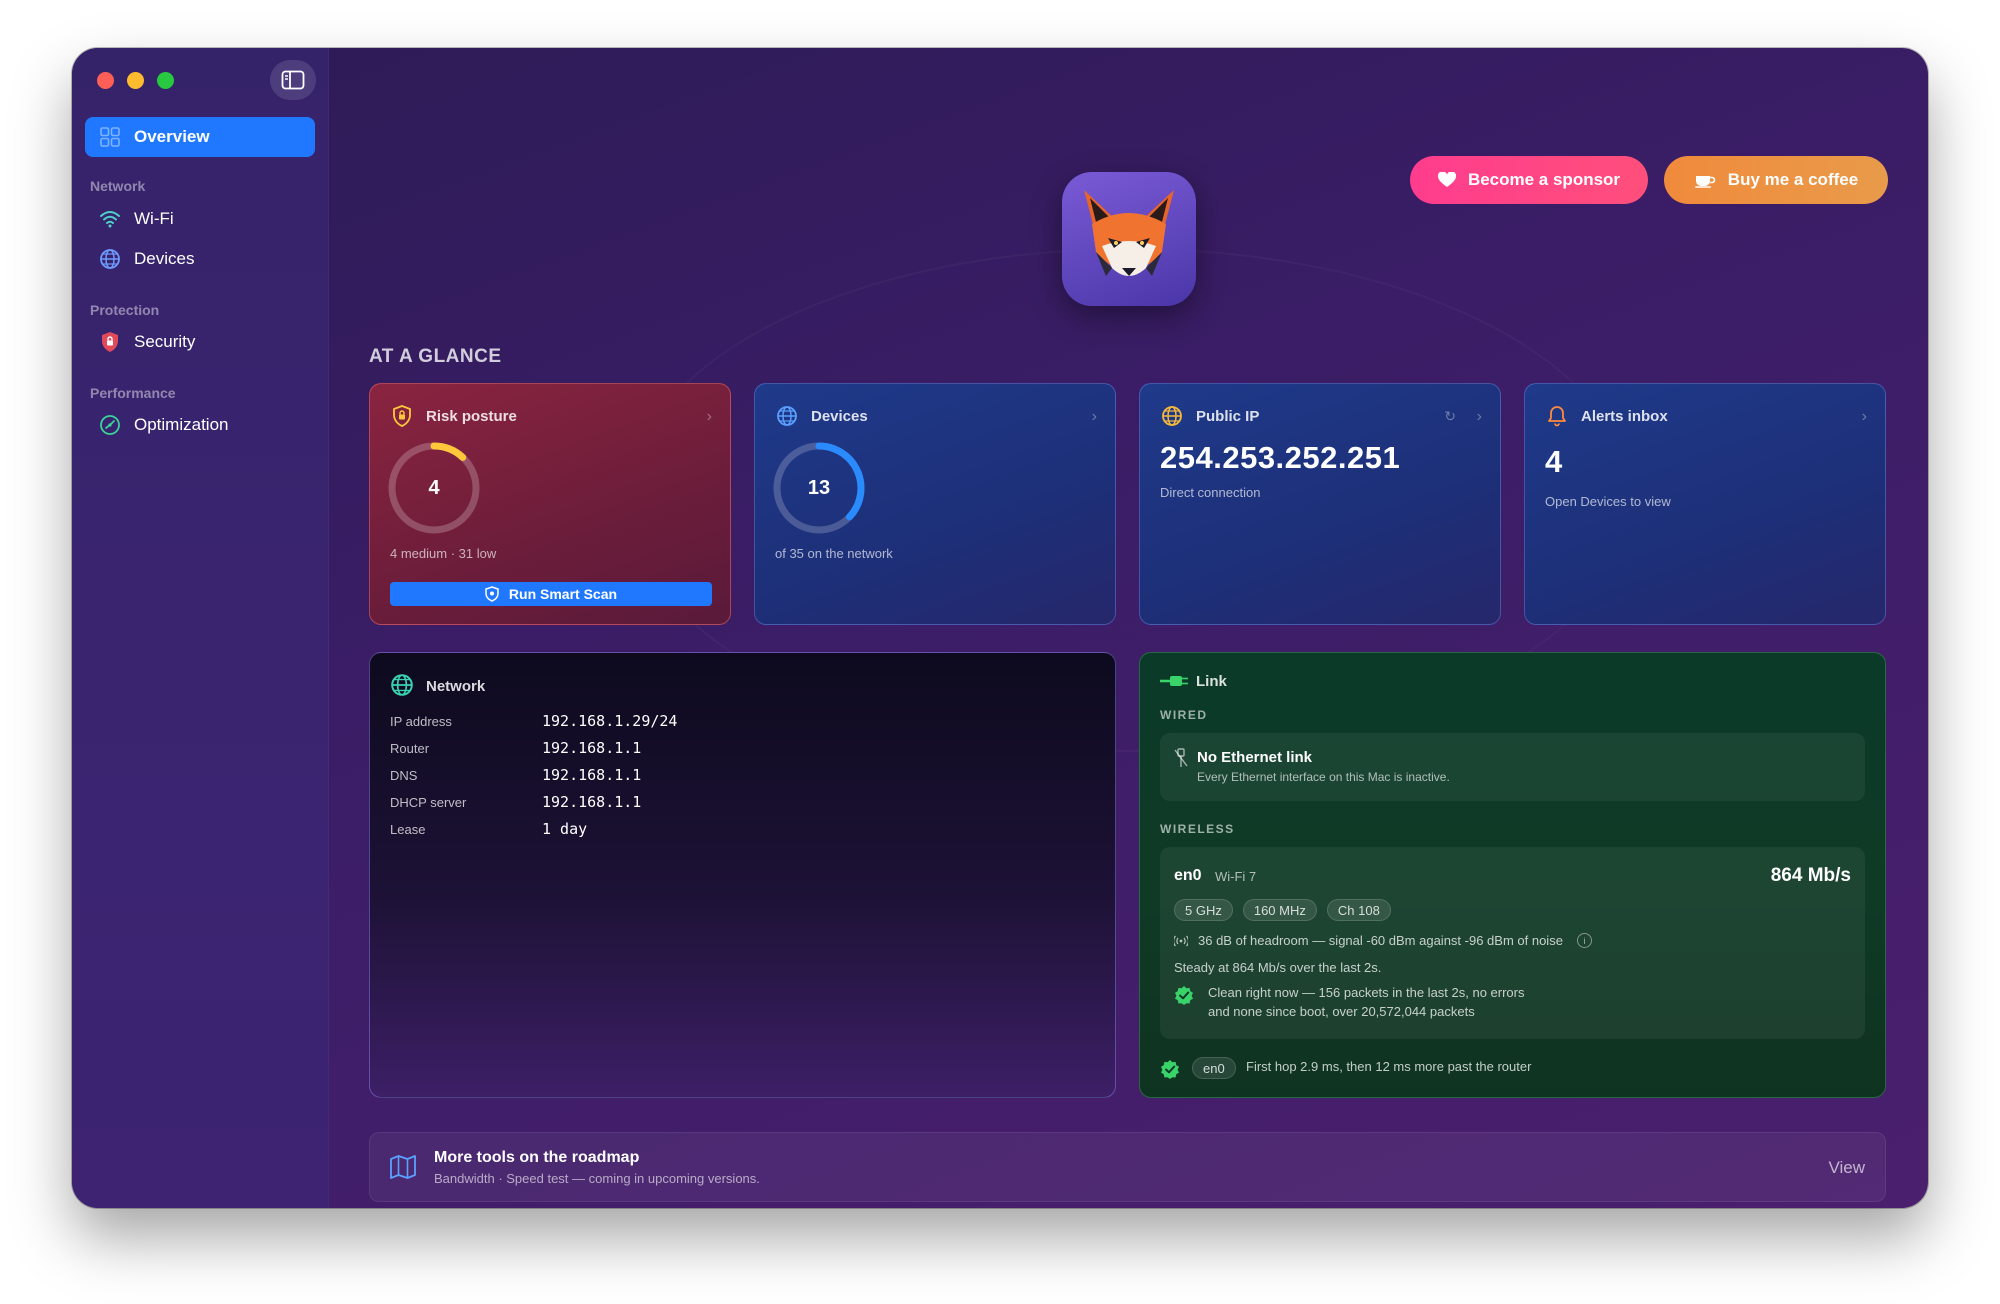 This screenshot has height=1304, width=2000. I want to click on risk-count: 4, so click(434, 487).